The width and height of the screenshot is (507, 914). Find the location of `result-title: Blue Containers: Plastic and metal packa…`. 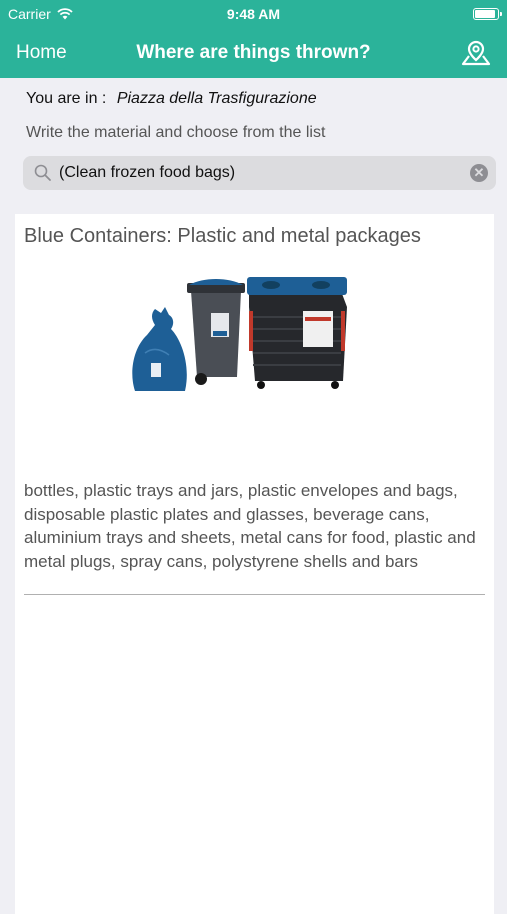

result-title: Blue Containers: Plastic and metal packa… is located at coordinates (222, 236).